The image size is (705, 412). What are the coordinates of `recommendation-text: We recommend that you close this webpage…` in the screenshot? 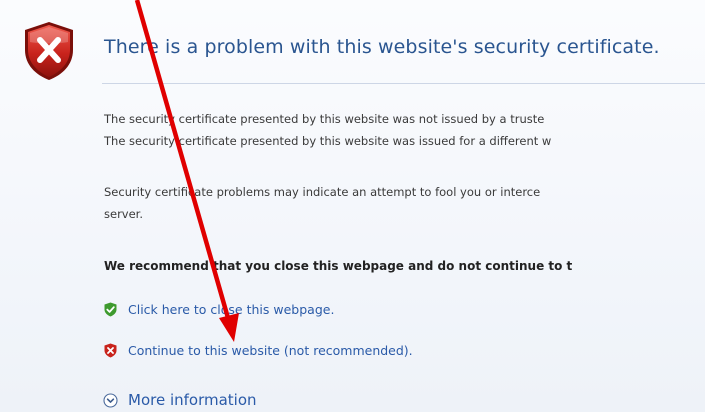 It's located at (338, 266).